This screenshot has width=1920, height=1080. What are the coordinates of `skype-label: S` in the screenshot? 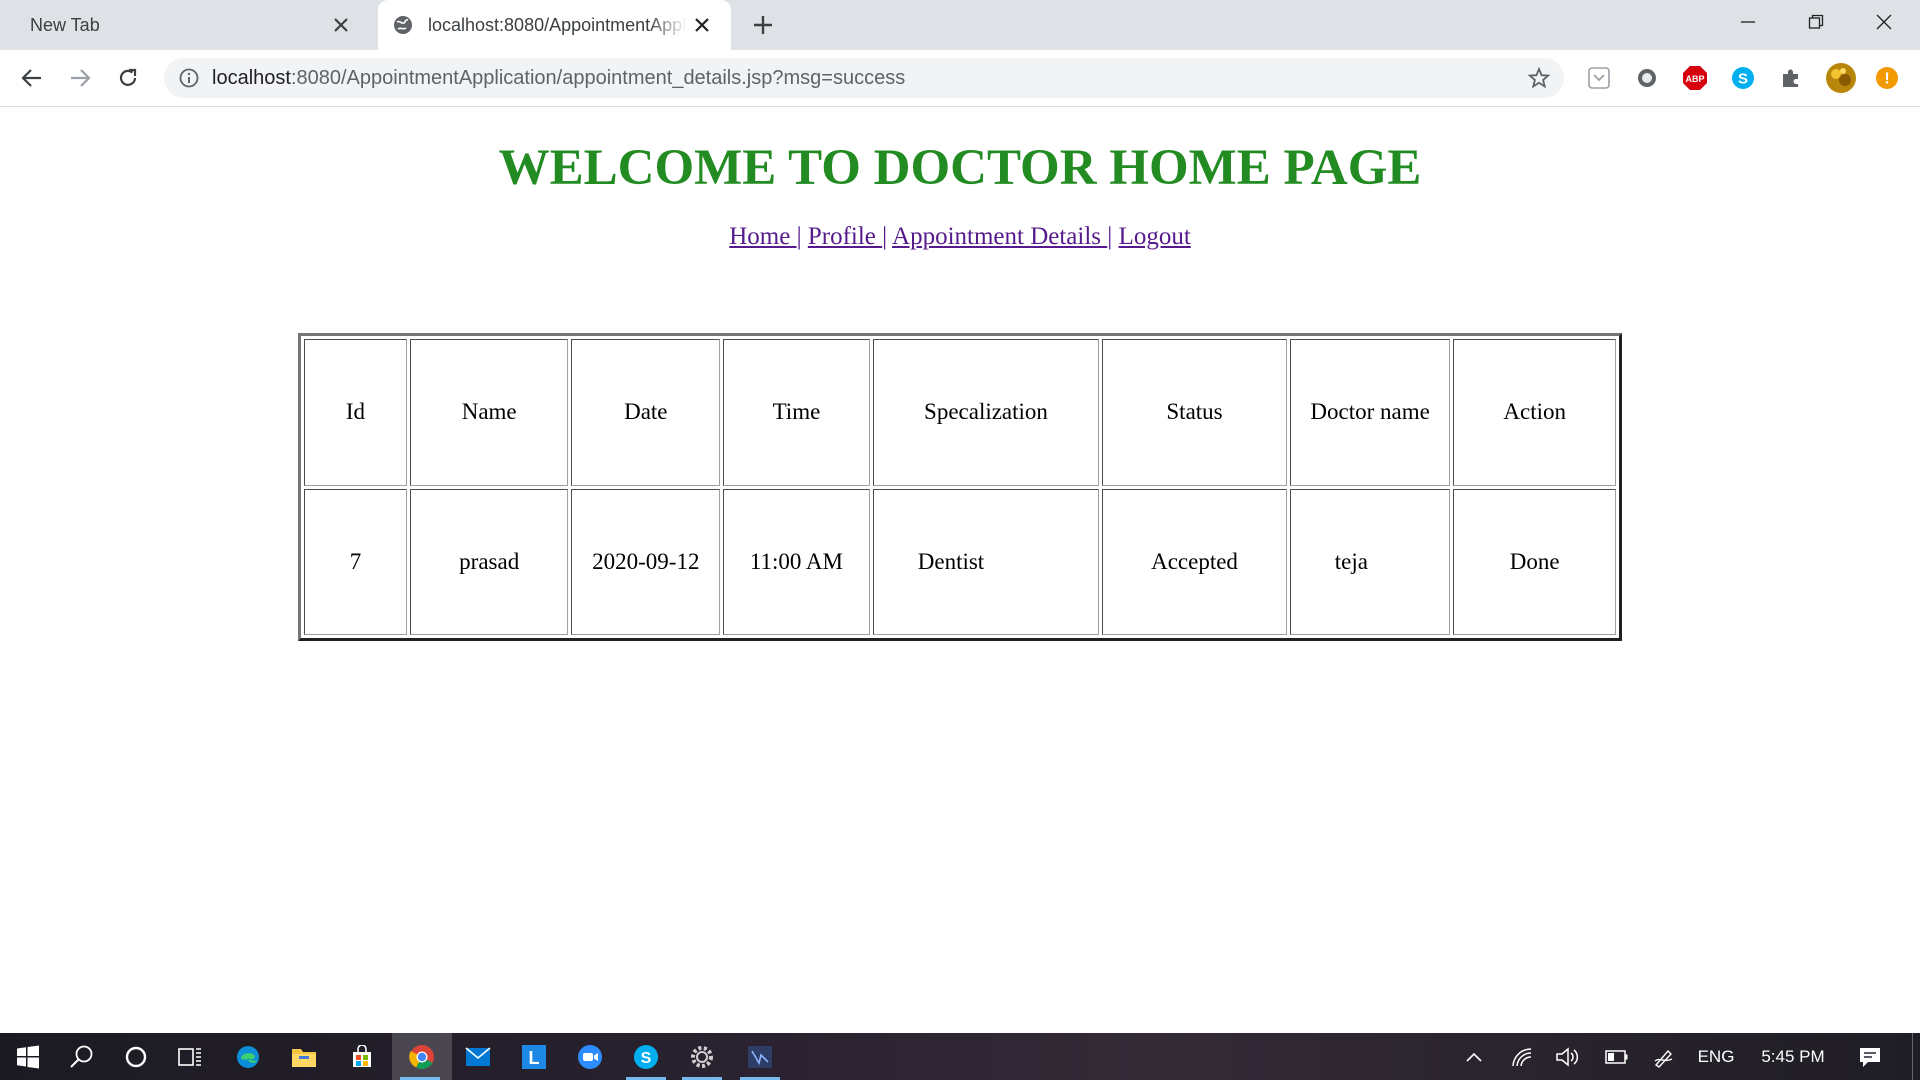 It's located at (1743, 79).